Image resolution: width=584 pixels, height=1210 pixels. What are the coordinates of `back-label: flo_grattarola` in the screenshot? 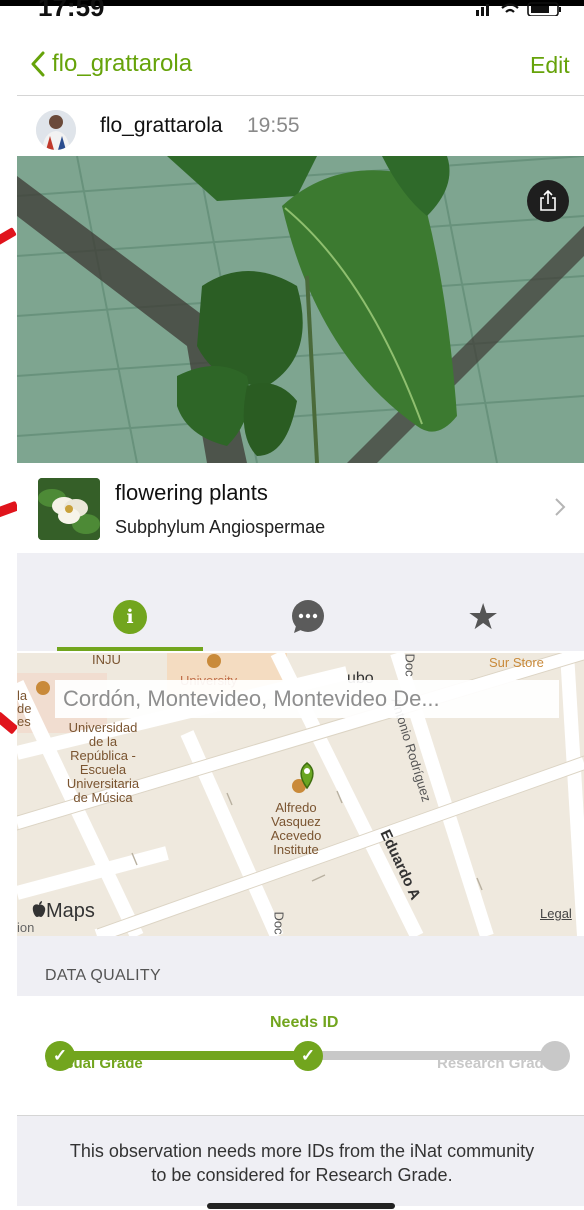 It's located at (122, 63).